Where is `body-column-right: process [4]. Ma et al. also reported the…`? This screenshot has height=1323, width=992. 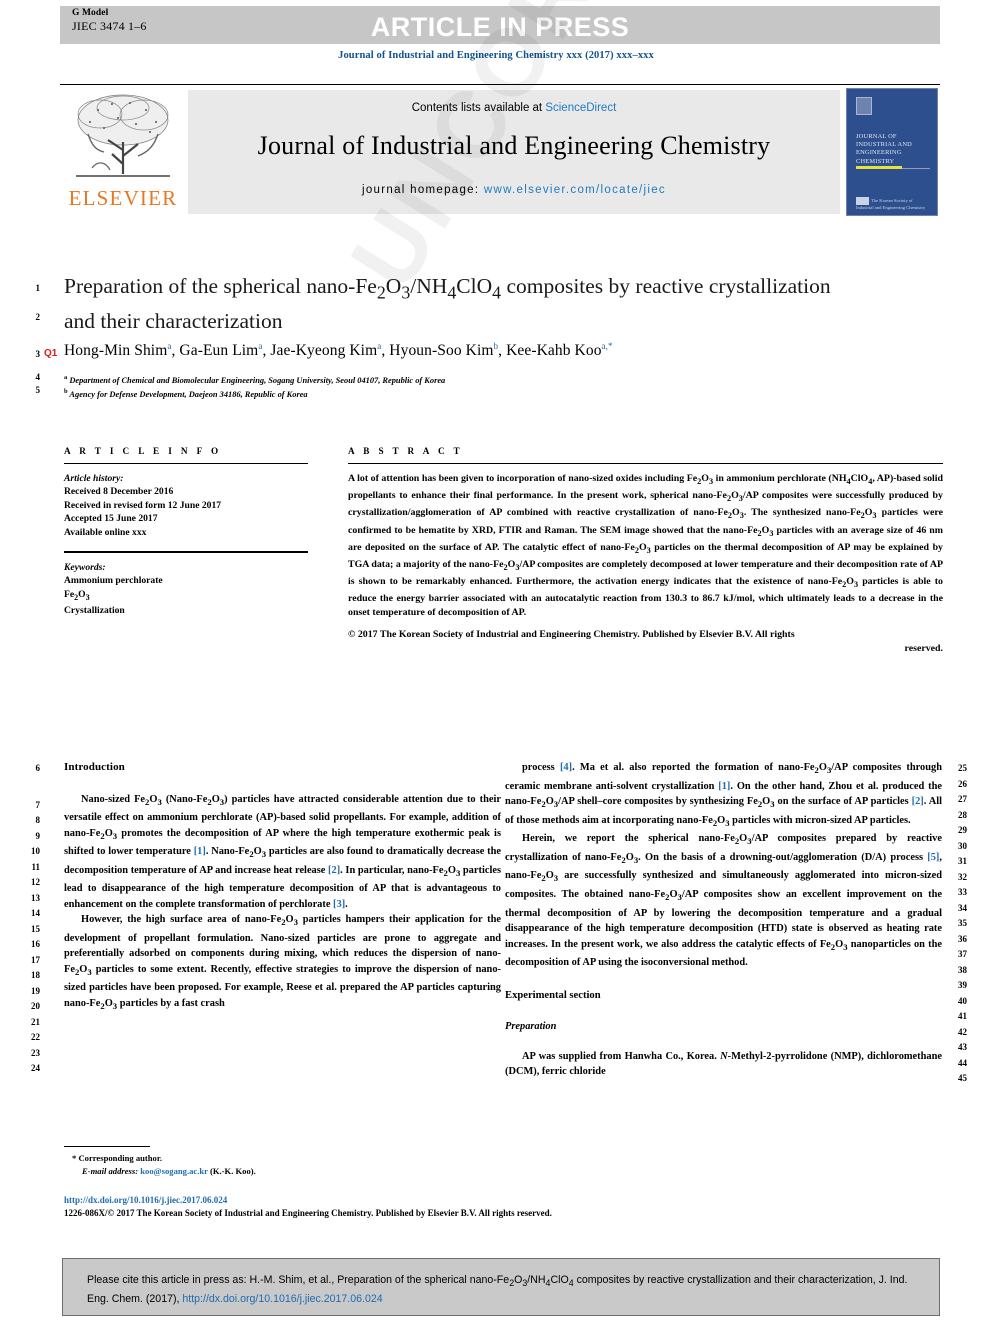
body-column-right: process [4]. Ma et al. also reported the… is located at coordinates (723, 920).